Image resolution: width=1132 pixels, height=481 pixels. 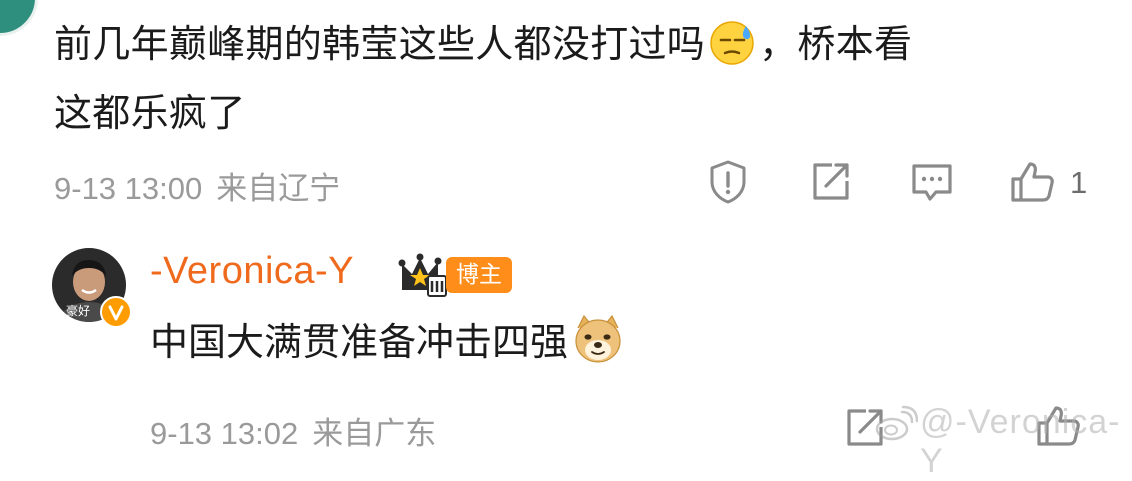 I want to click on previous-commenter-avatar, so click(x=19, y=18).